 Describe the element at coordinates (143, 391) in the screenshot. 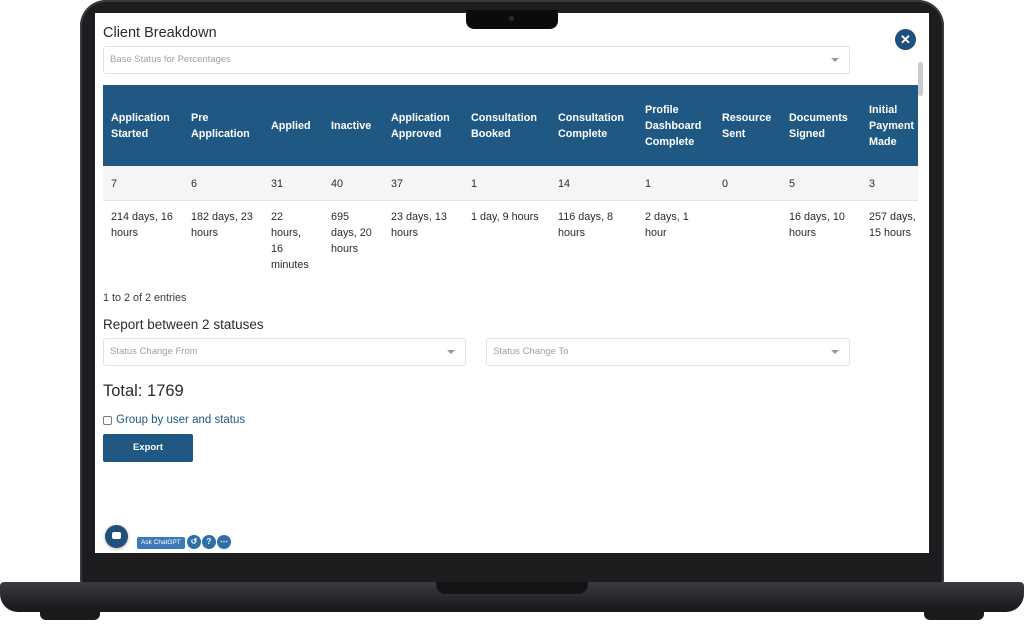

I see `total-count: Total: 1769` at that location.